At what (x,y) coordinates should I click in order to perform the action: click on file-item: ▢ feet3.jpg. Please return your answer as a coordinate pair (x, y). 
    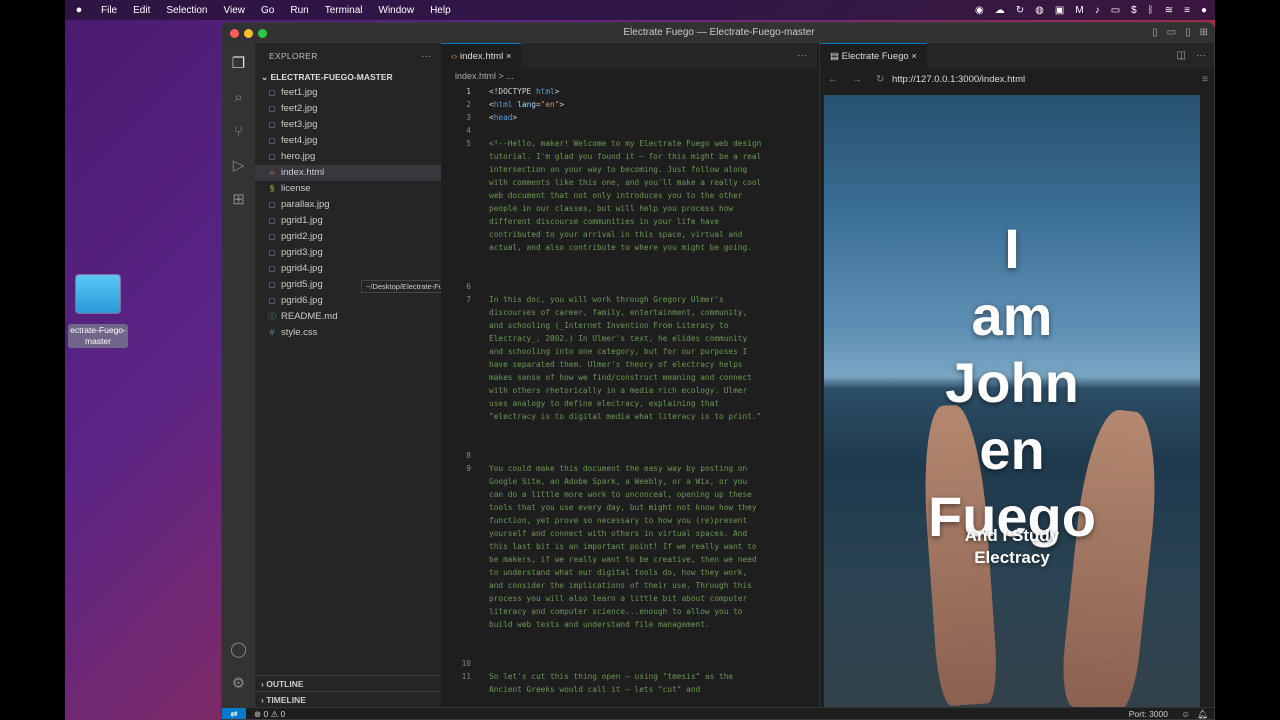
    Looking at the image, I should click on (348, 125).